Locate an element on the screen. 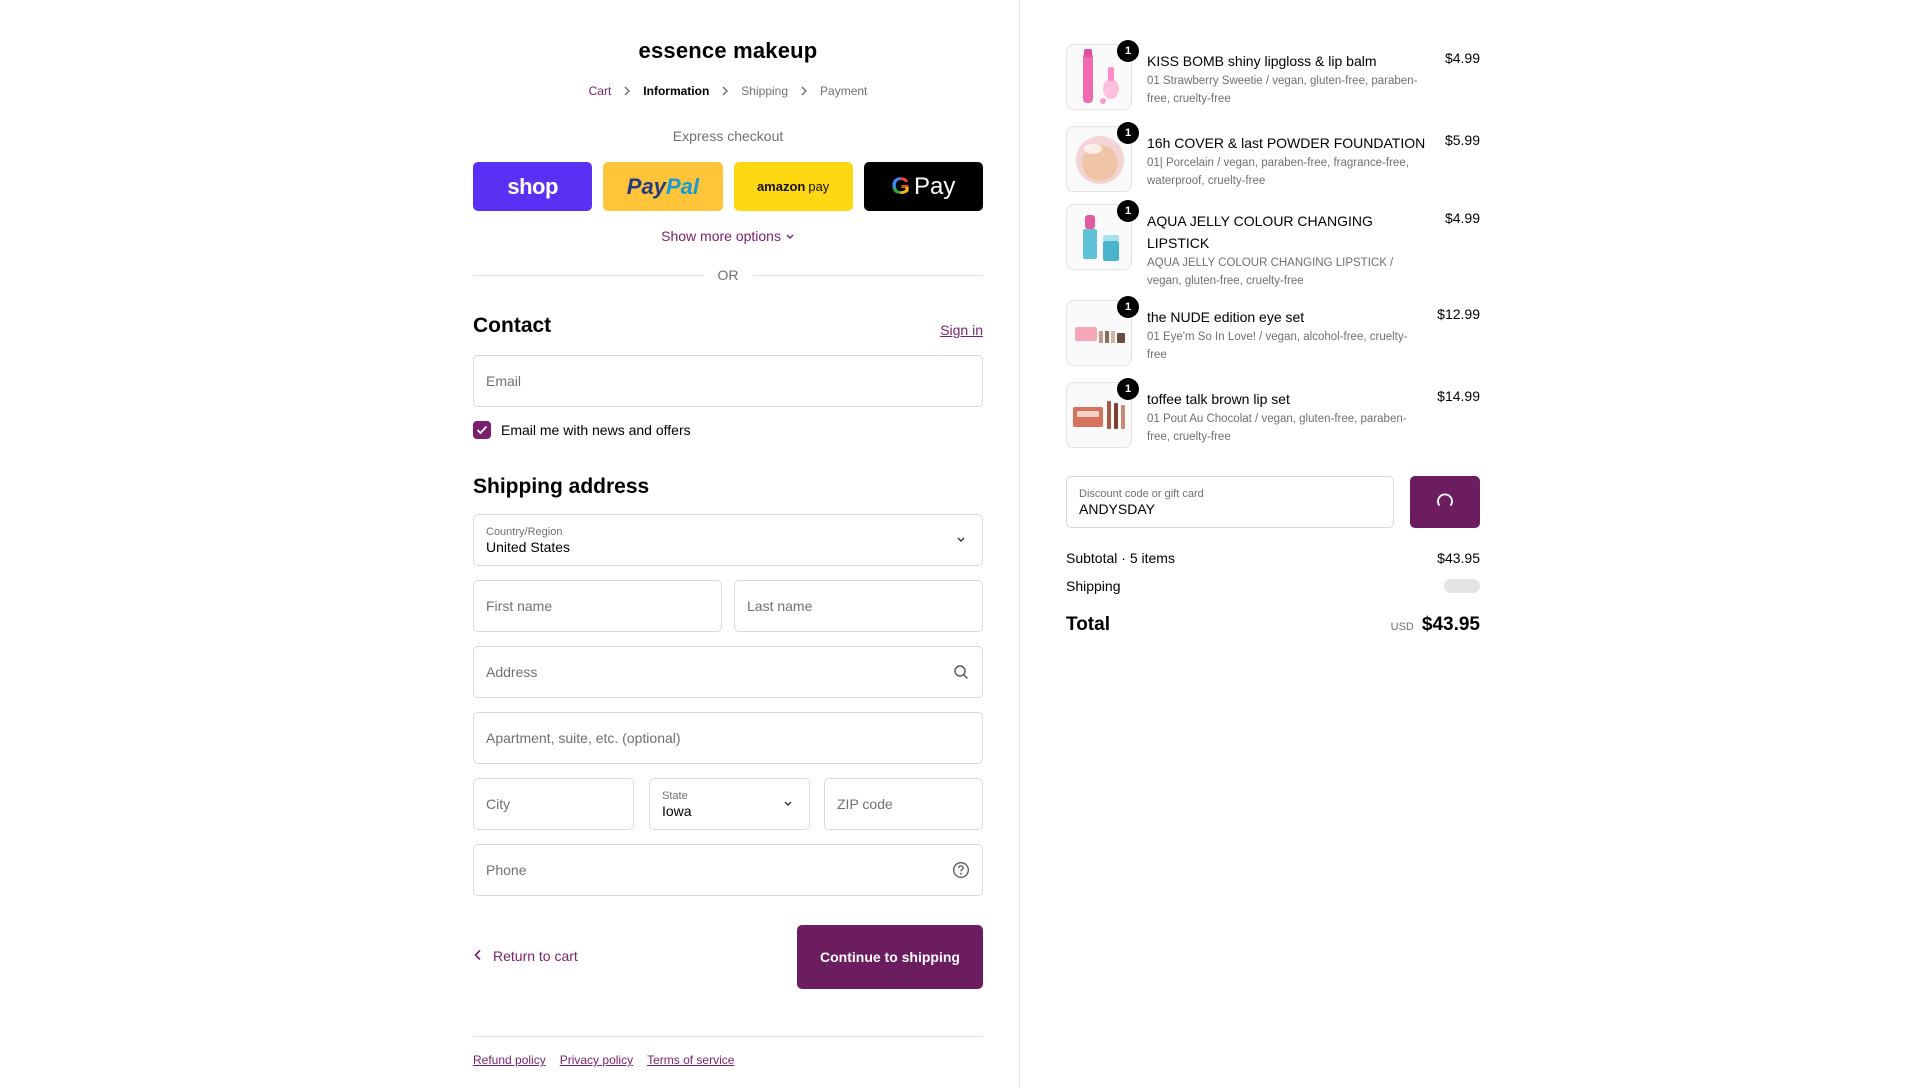  google-g-icon: G is located at coordinates (901, 186).